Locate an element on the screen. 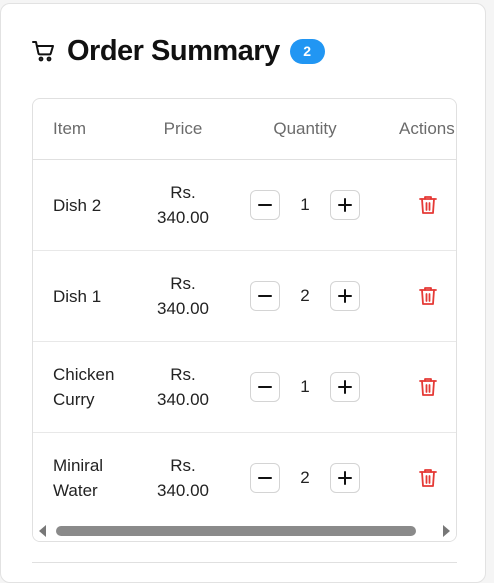 The image size is (494, 583). item-name: Dish 1 is located at coordinates (77, 296).